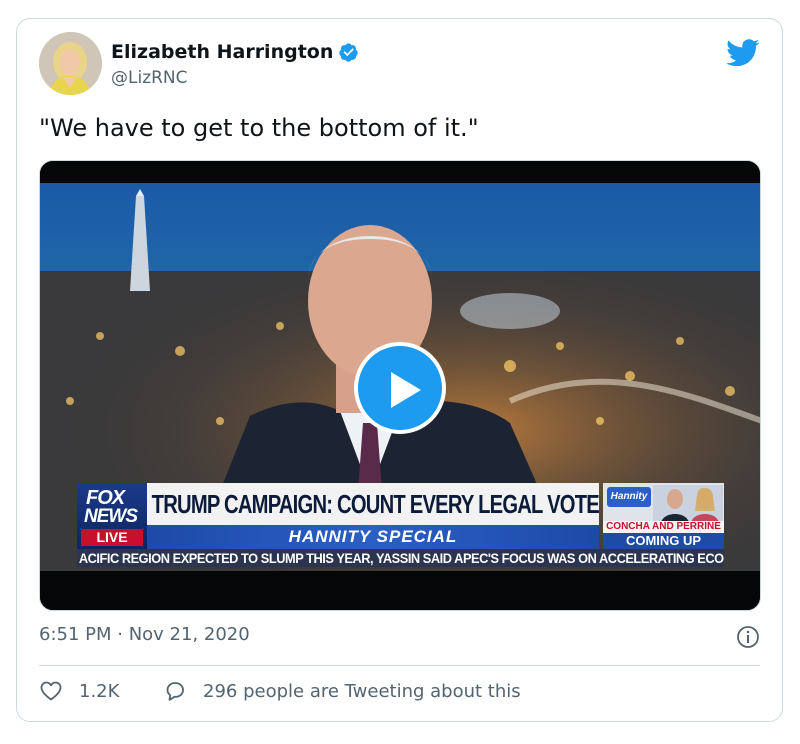  I want to click on network-bottom-text: NEWS, so click(111, 516).